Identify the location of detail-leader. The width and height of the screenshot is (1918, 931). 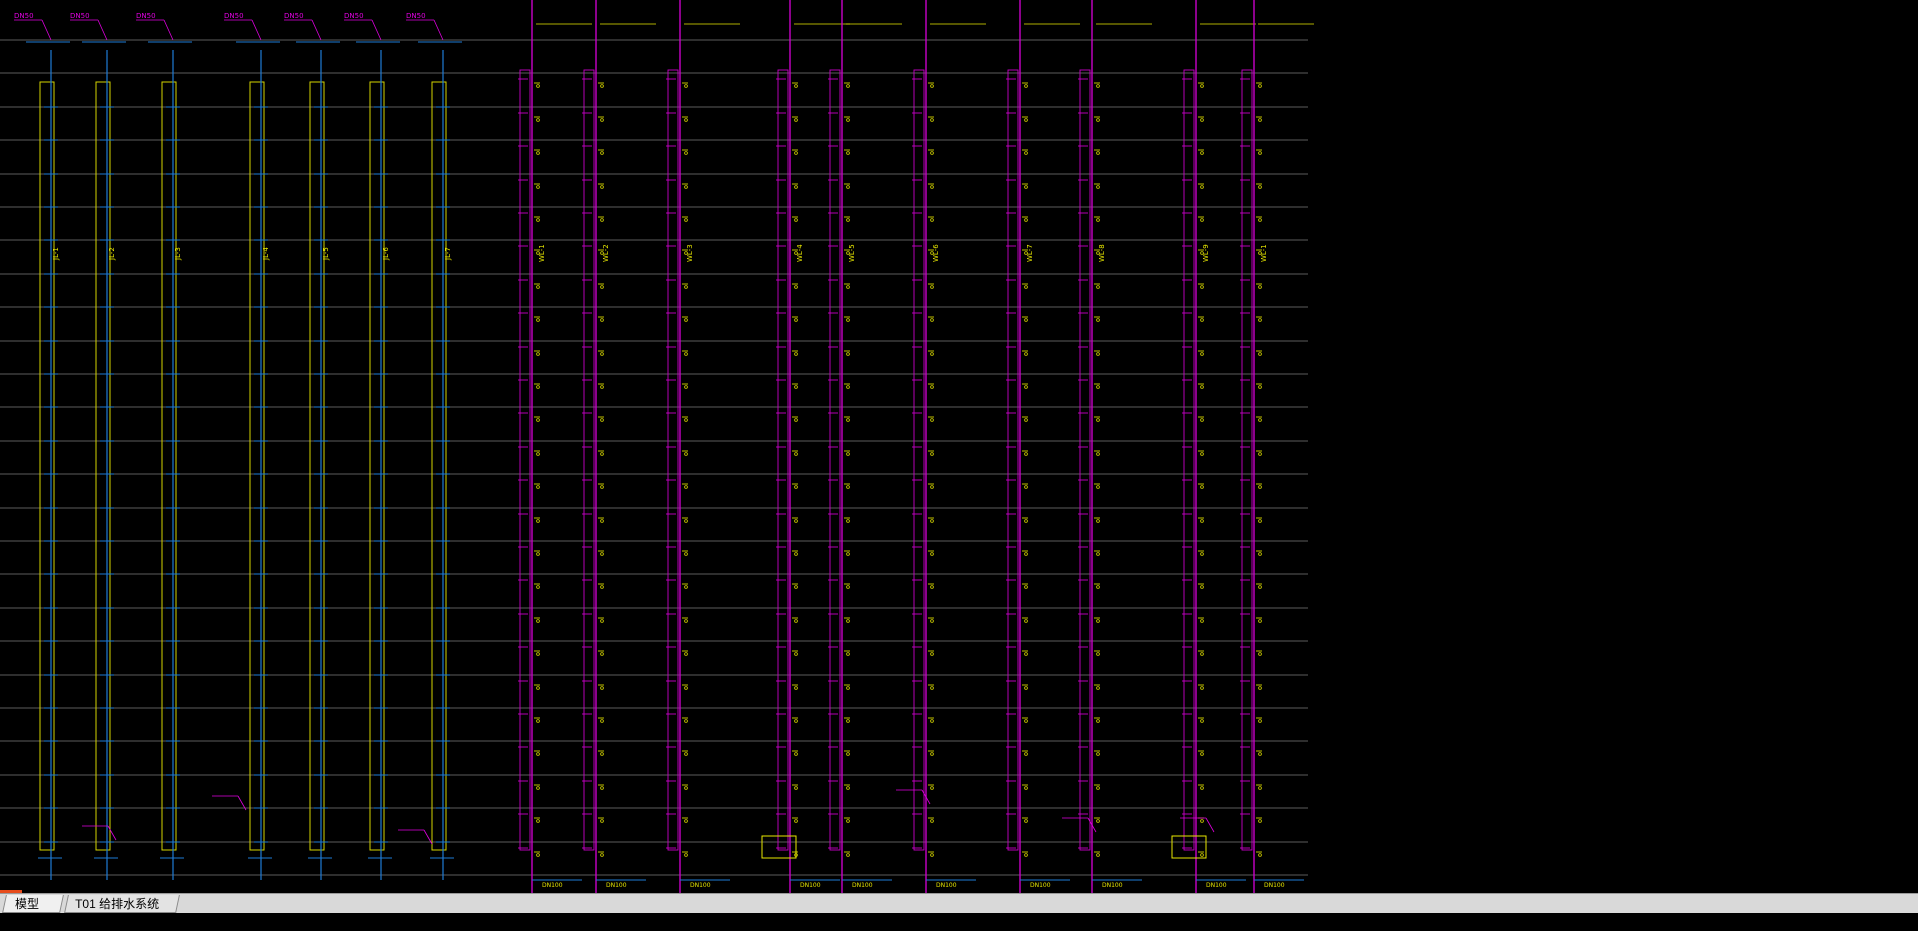
(112, 833).